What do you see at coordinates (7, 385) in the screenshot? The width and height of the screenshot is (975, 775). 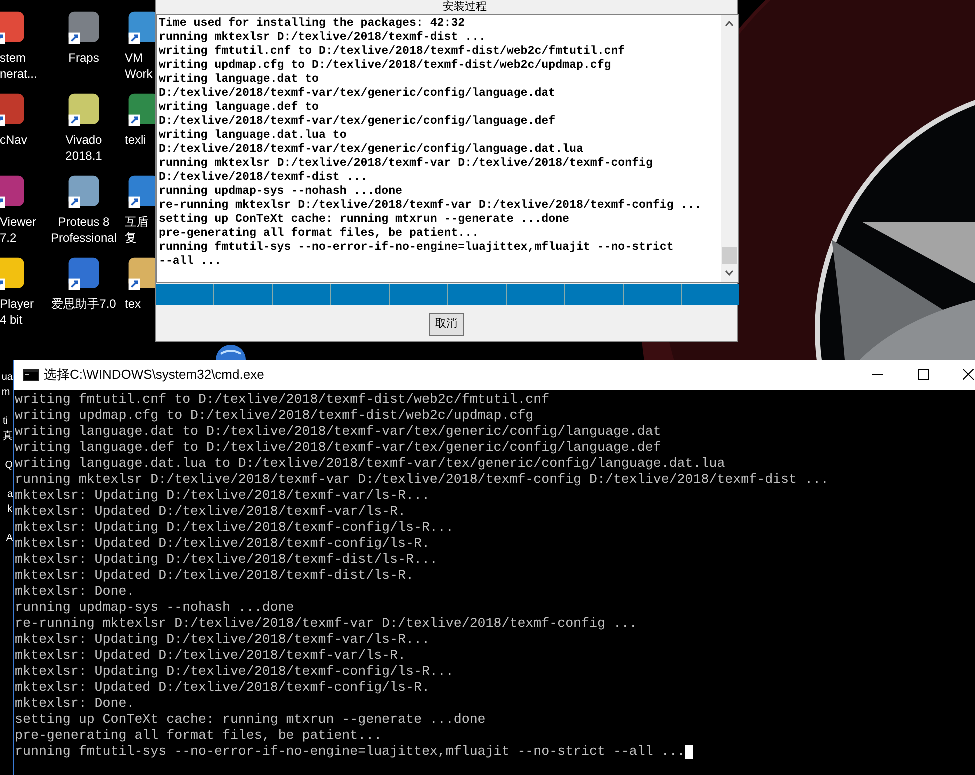 I see `icon-label: ua m` at bounding box center [7, 385].